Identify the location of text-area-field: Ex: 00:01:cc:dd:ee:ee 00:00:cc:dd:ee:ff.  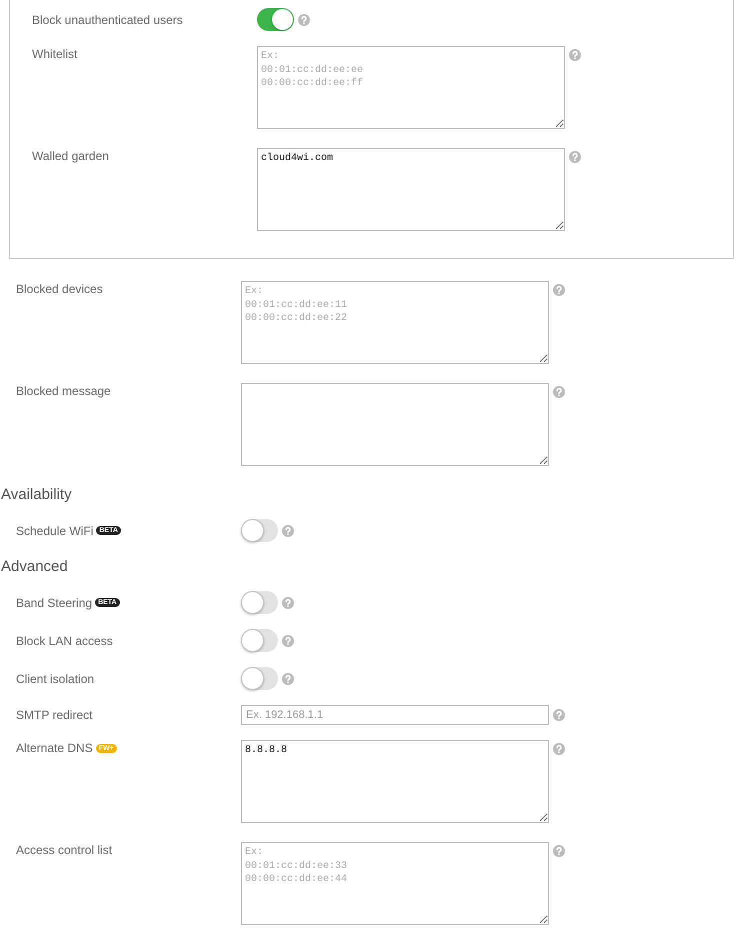
(411, 87).